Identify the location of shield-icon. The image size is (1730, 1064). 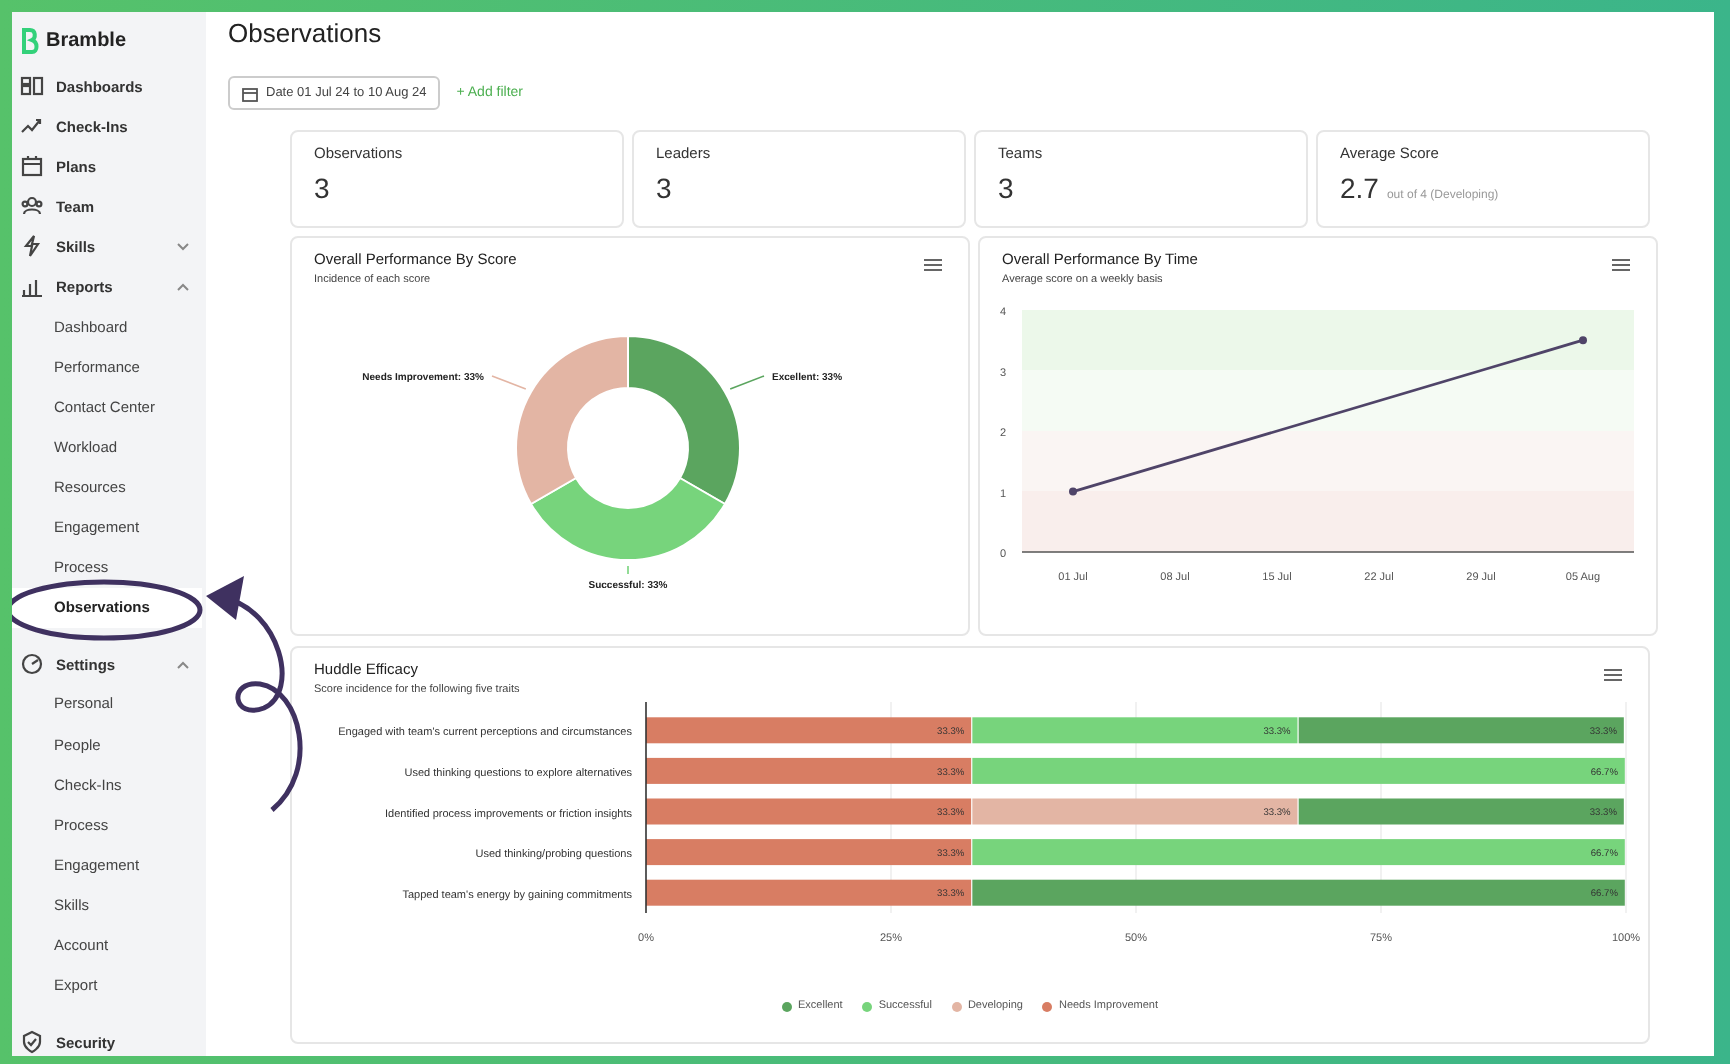
(32, 1042).